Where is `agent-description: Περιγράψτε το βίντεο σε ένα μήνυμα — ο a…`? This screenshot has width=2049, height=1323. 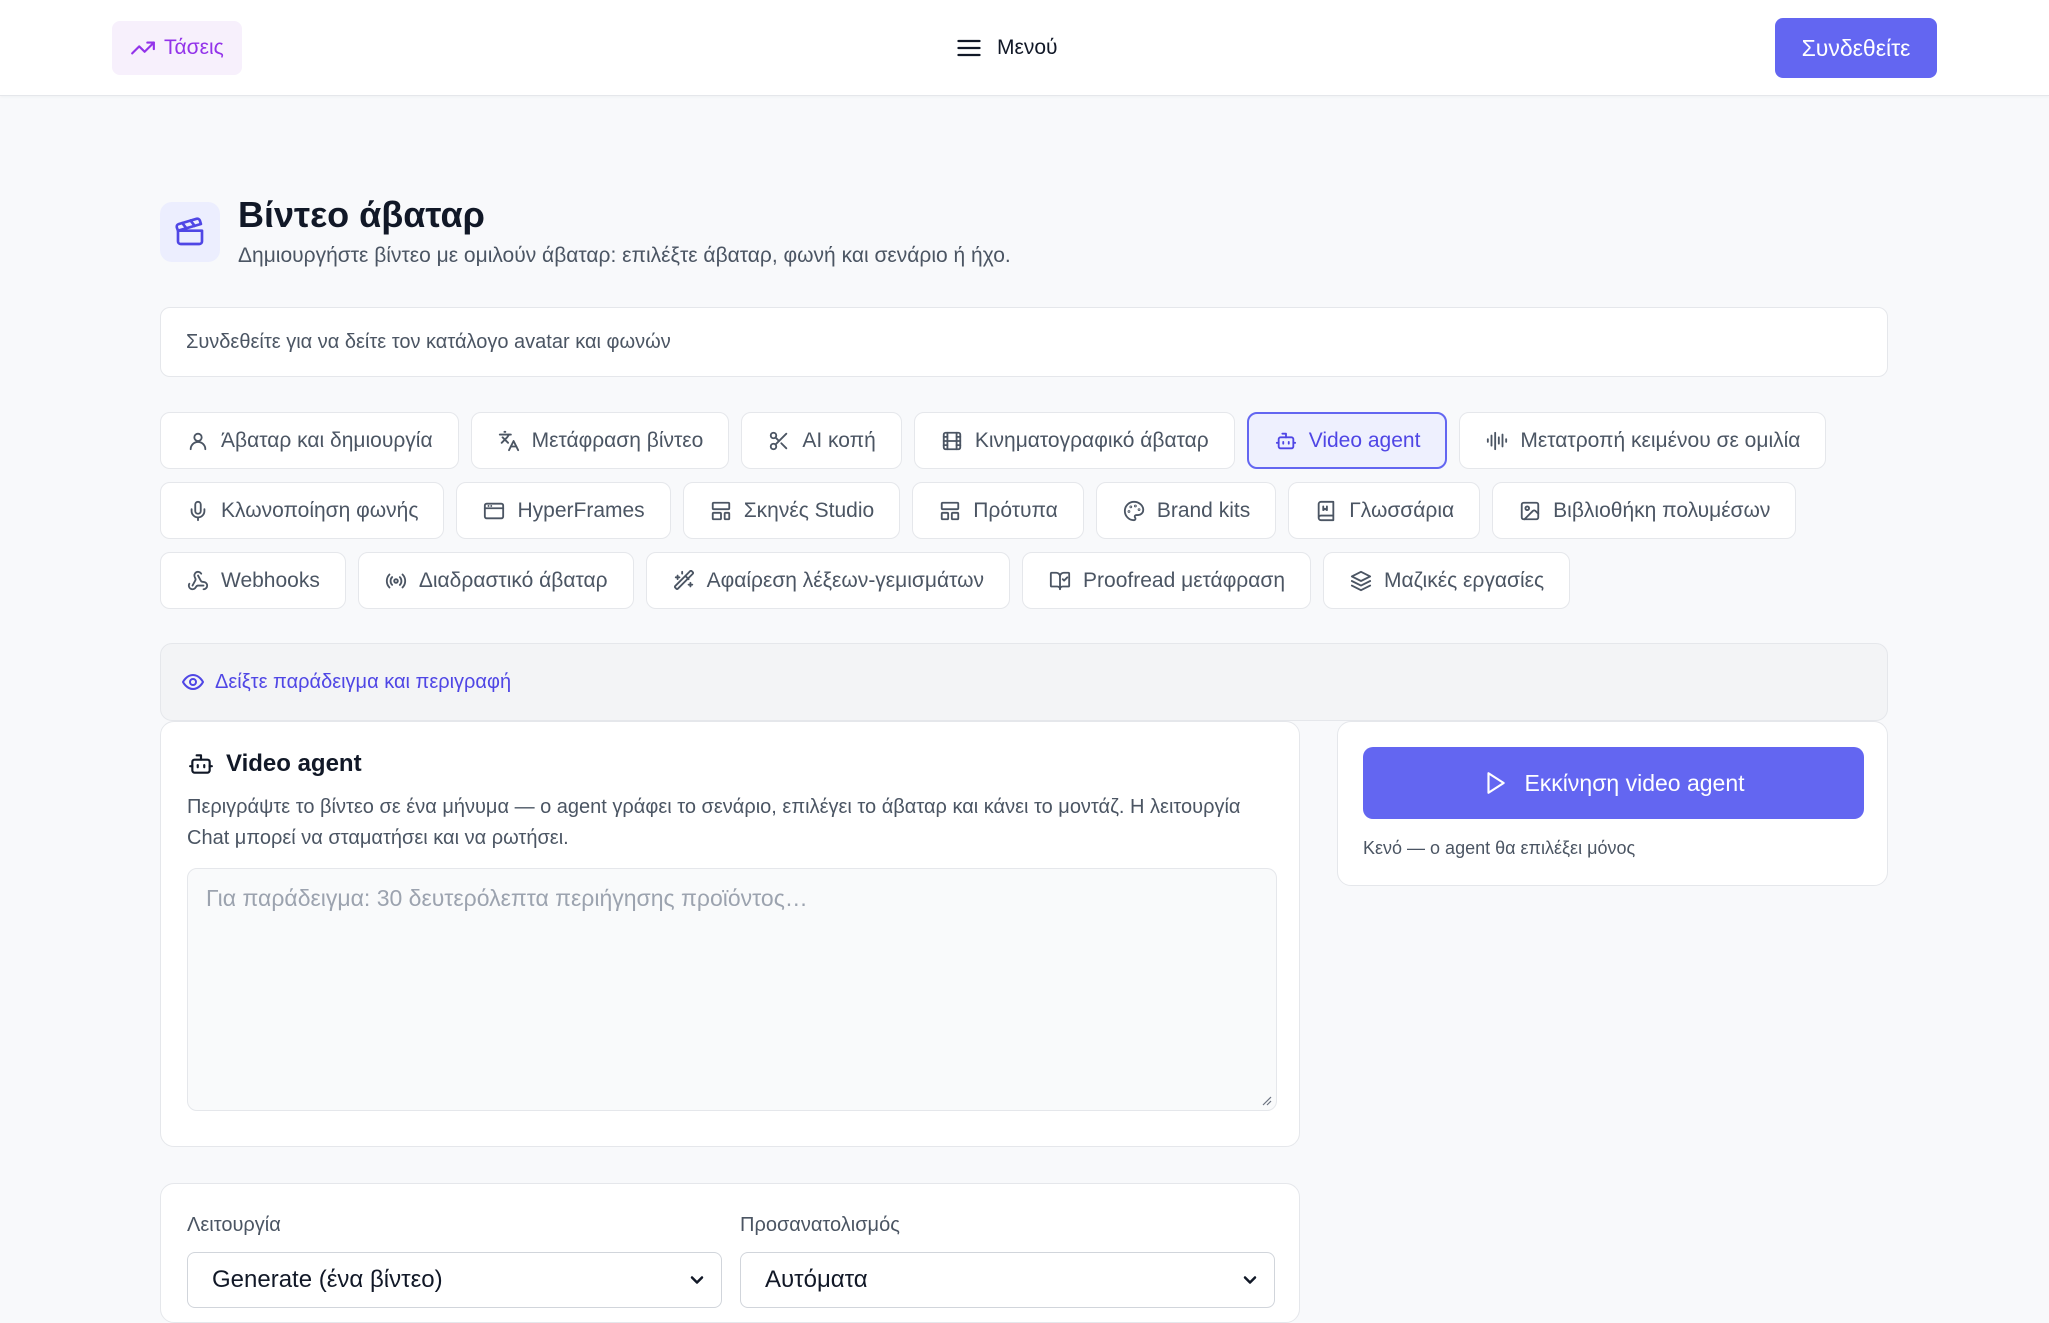 agent-description: Περιγράψτε το βίντεο σε ένα μήνυμα — ο a… is located at coordinates (714, 822).